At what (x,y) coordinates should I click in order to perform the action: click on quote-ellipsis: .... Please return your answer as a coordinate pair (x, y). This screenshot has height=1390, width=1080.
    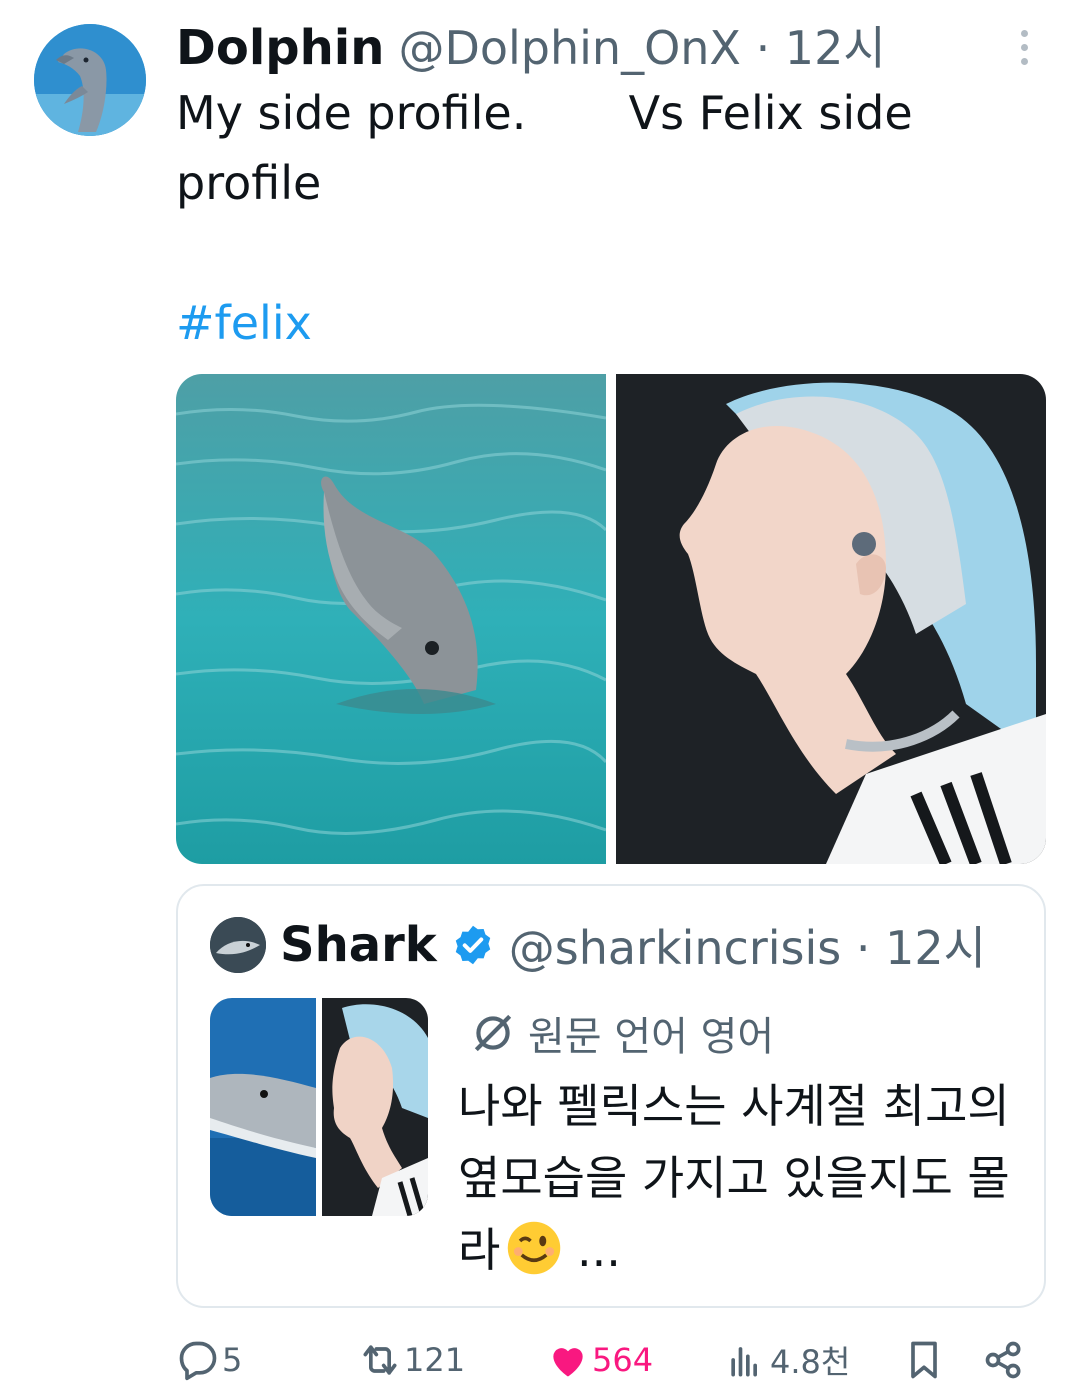
    Looking at the image, I should click on (599, 1250).